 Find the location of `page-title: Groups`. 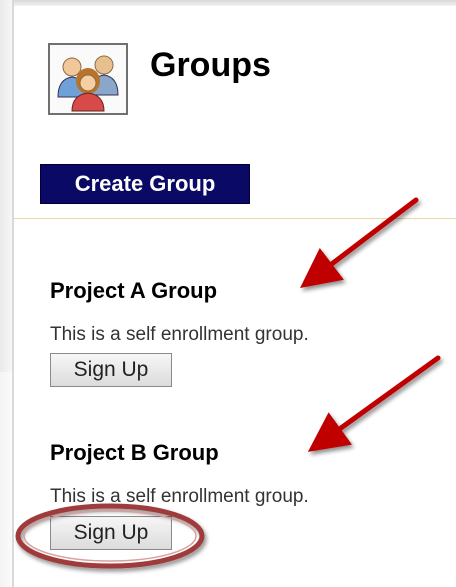

page-title: Groups is located at coordinates (210, 65).